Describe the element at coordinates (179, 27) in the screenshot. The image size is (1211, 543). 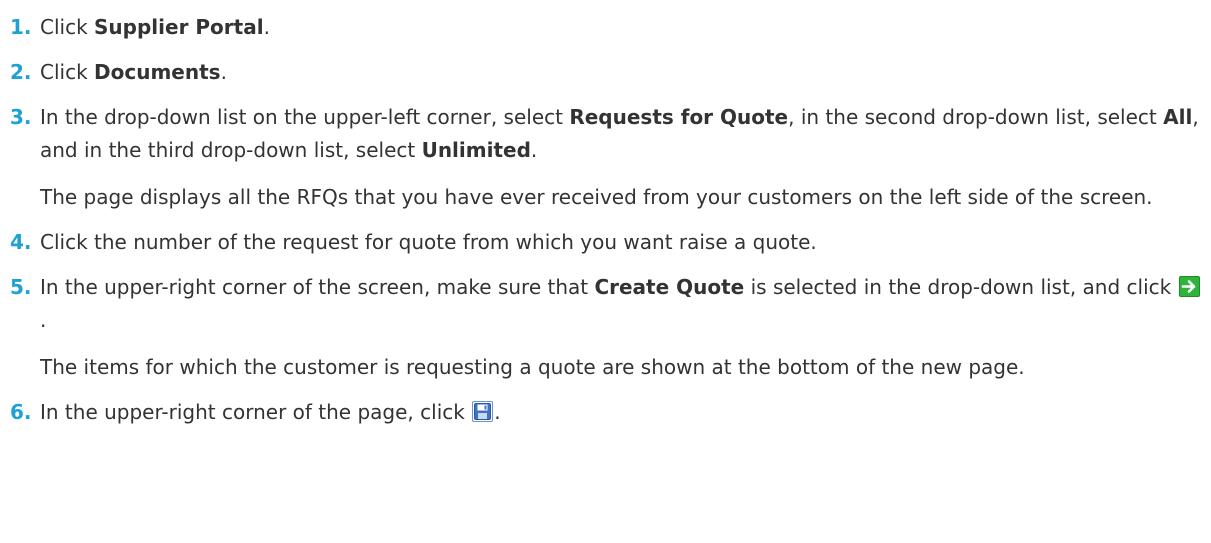
I see `ui-element-name: Supplier Portal` at that location.